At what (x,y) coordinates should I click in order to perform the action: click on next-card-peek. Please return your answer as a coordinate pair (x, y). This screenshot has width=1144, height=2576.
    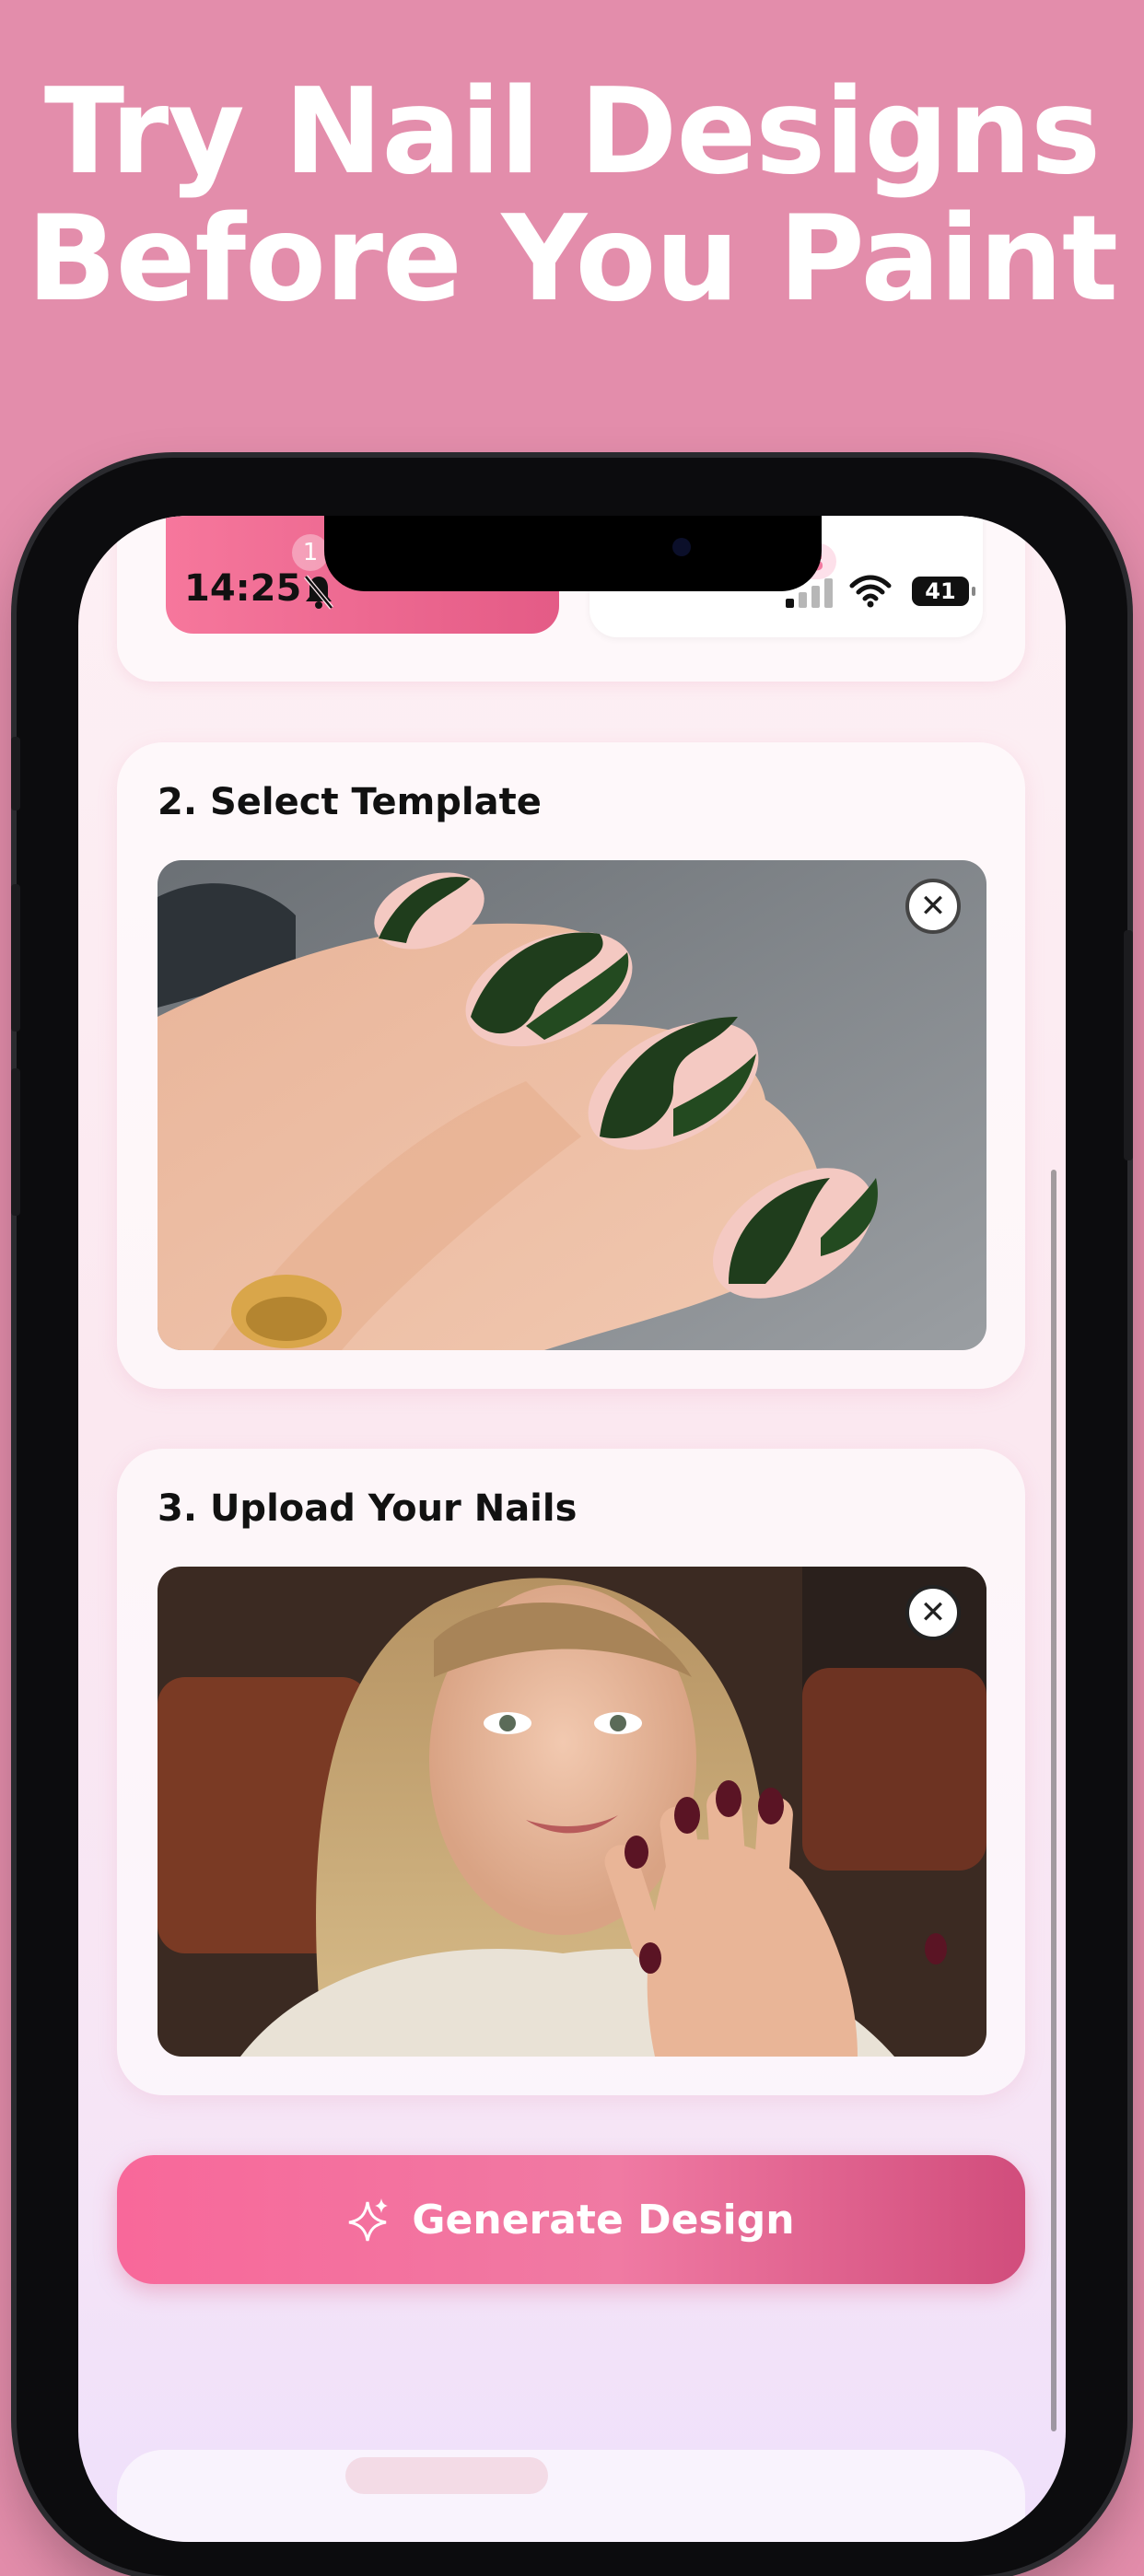
    Looking at the image, I should click on (571, 2496).